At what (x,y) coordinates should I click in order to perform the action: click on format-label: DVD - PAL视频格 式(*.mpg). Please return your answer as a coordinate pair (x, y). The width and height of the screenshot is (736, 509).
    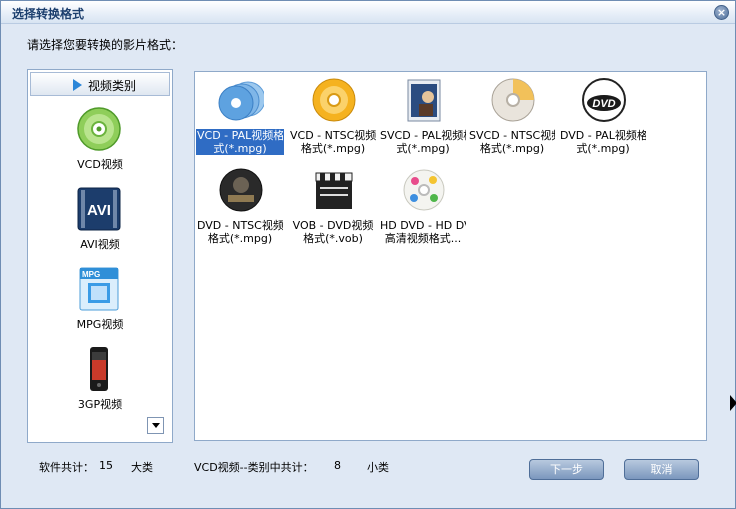
    Looking at the image, I should click on (603, 142).